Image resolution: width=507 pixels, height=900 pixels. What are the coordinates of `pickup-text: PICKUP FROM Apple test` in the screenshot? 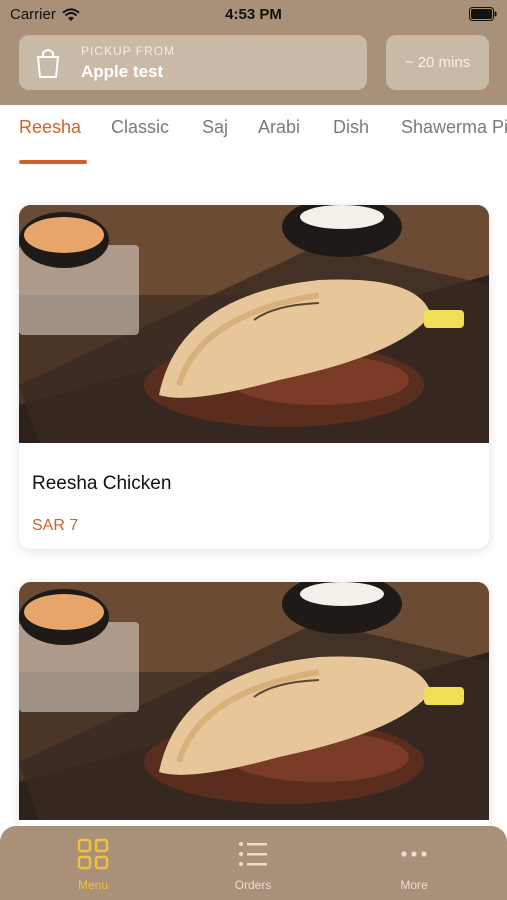 It's located at (128, 63).